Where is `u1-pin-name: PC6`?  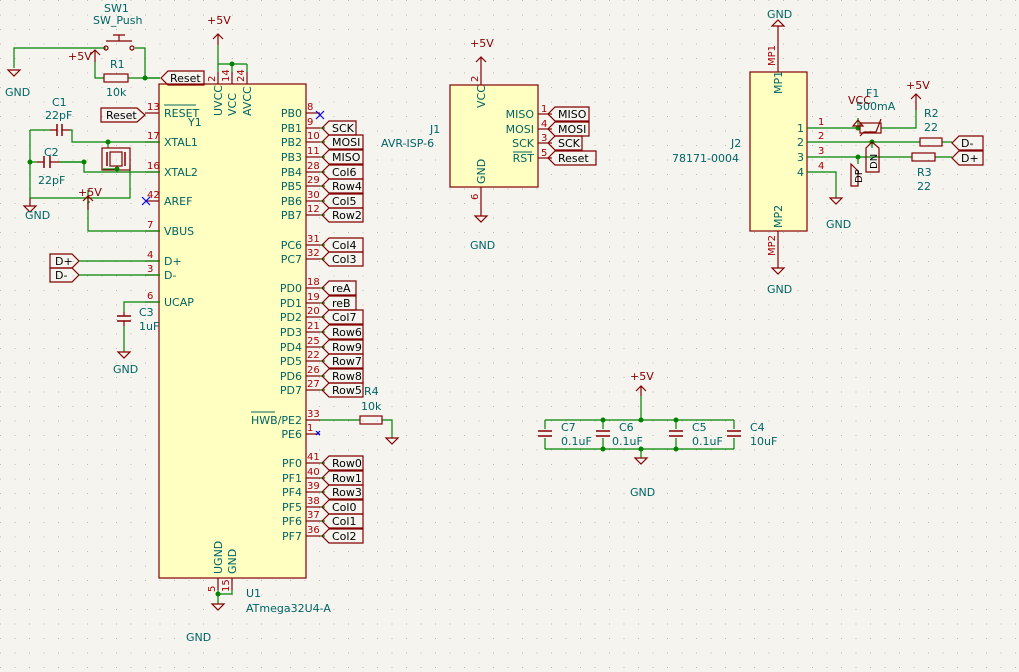
u1-pin-name: PC6 is located at coordinates (291, 245).